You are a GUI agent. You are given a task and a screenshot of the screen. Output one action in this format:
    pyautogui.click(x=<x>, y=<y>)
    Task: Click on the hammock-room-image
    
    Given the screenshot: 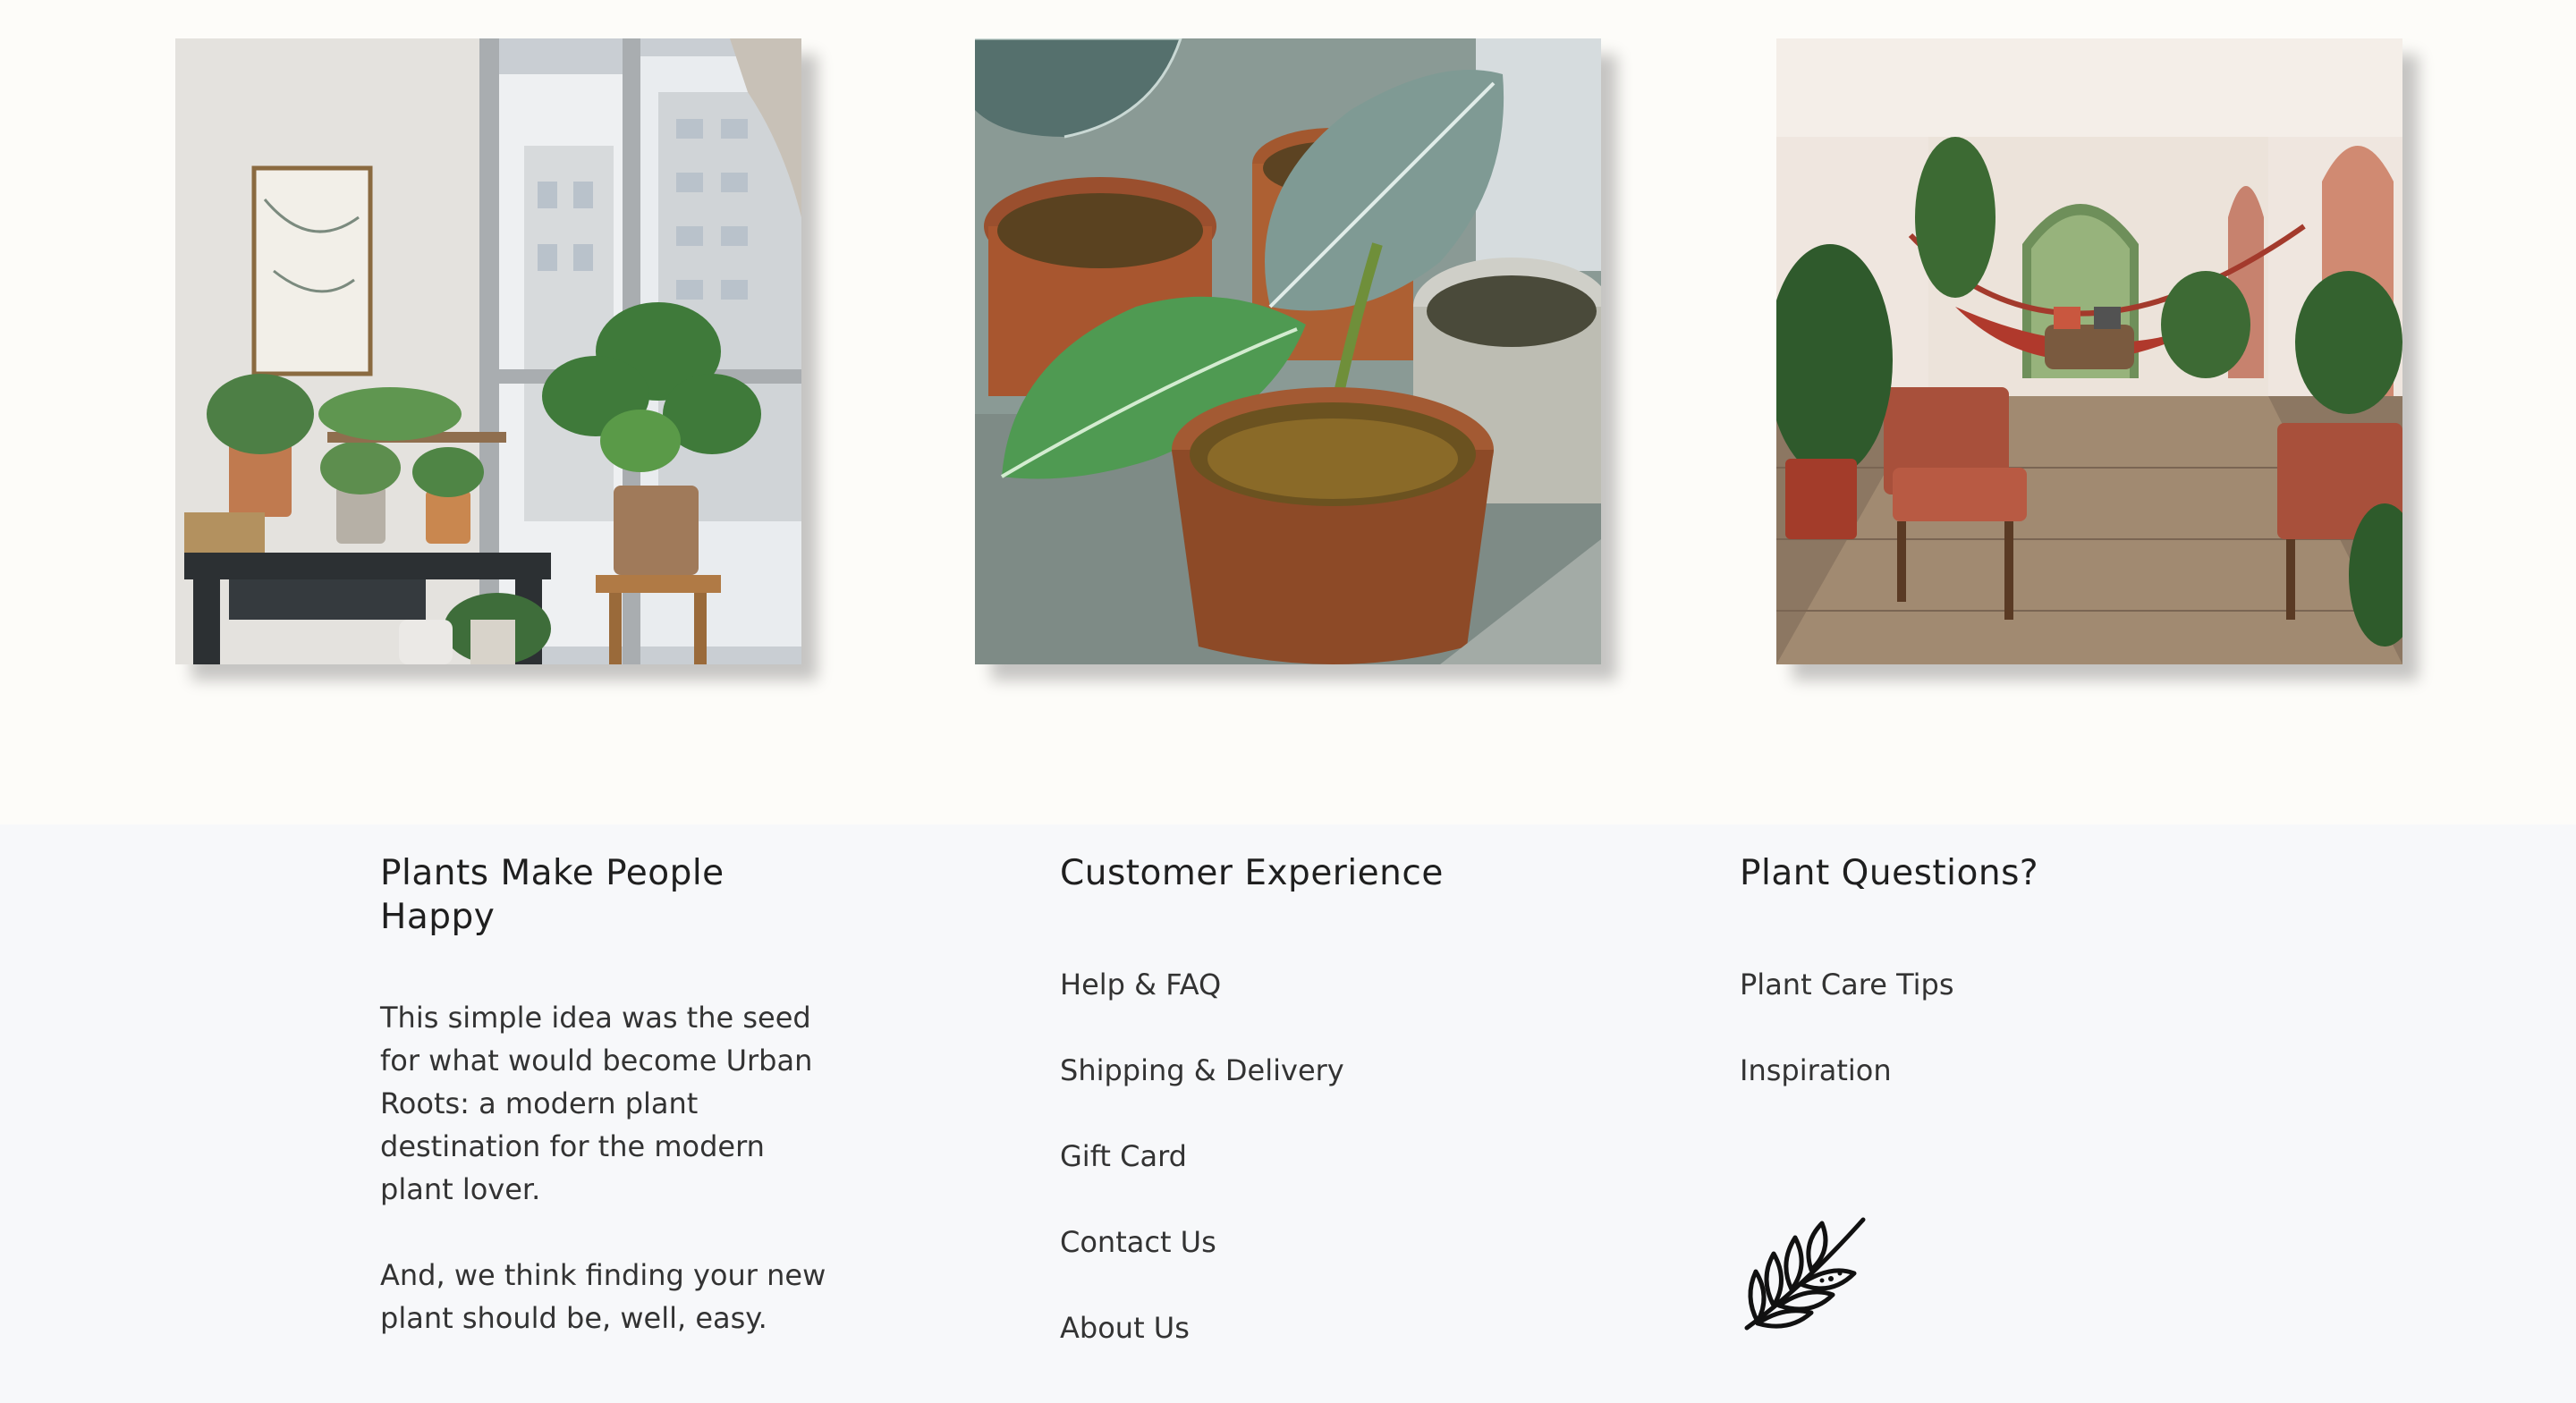 What is the action you would take?
    pyautogui.click(x=2089, y=351)
    